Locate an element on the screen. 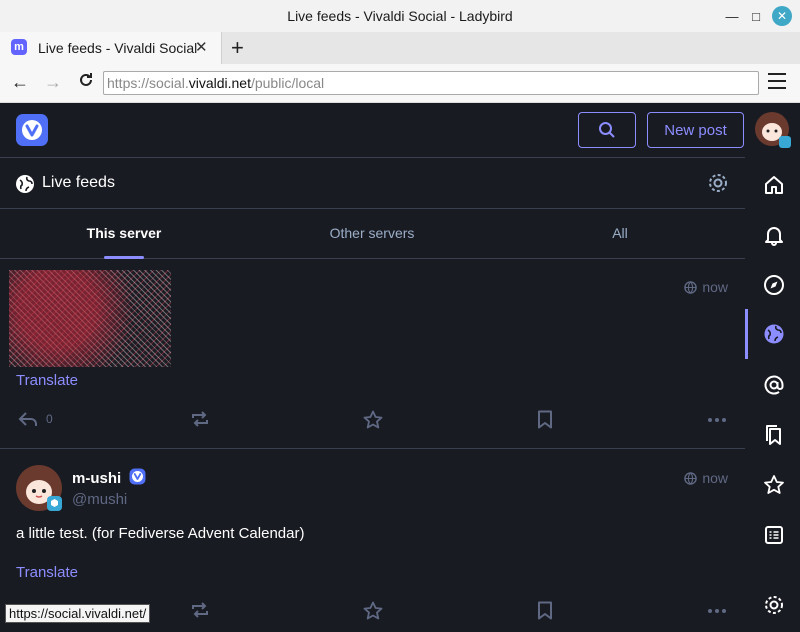 This screenshot has height=632, width=800. column-title: Live feeds is located at coordinates (78, 182).